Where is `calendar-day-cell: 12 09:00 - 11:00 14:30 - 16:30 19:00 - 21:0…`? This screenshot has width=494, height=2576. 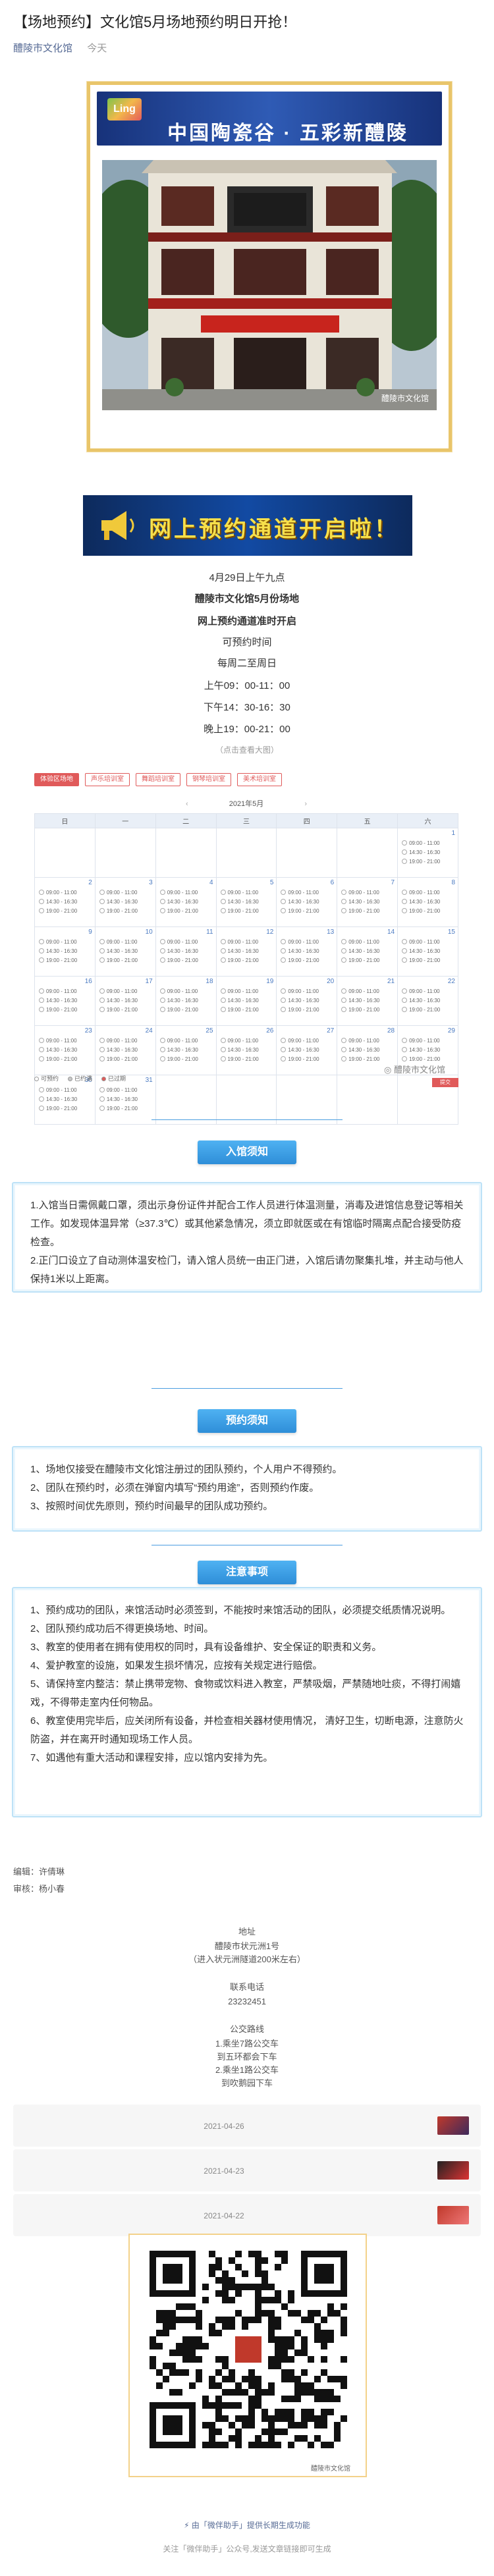 calendar-day-cell: 12 09:00 - 11:00 14:30 - 16:30 19:00 - 21:0… is located at coordinates (246, 951).